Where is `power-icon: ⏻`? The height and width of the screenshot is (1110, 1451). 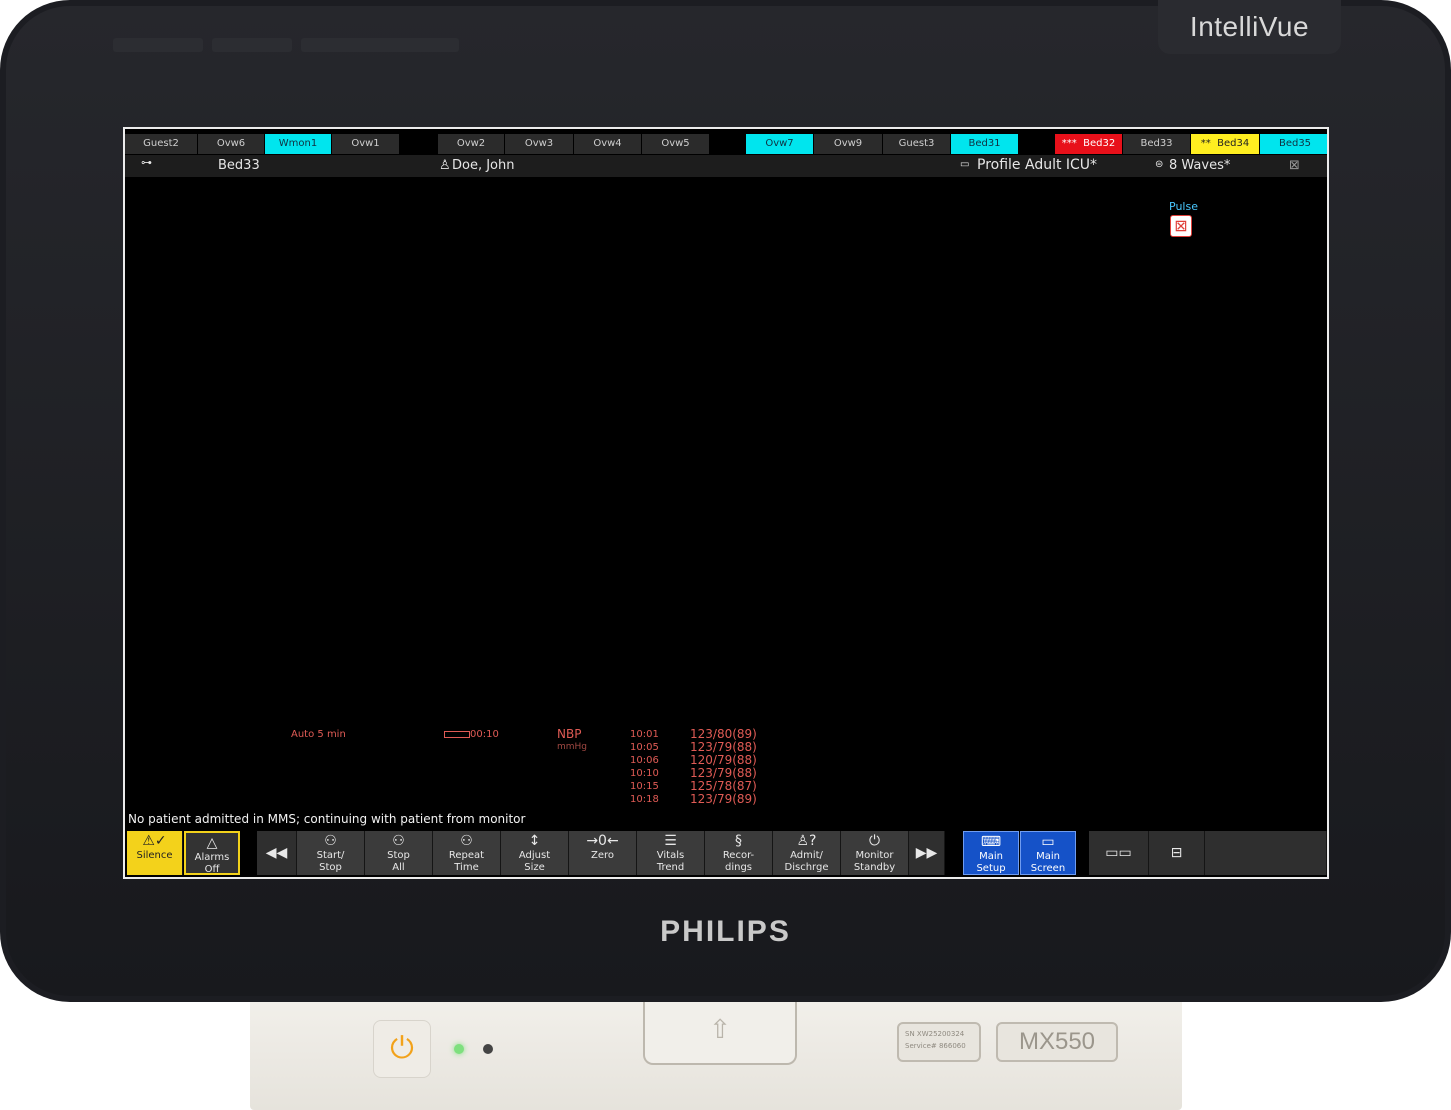
power-icon: ⏻ is located at coordinates (402, 1048).